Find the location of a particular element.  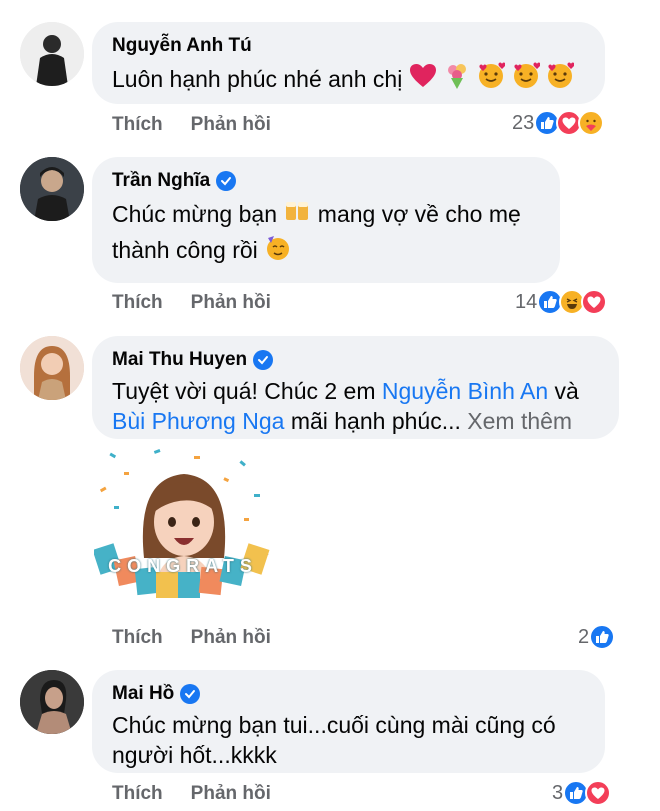

comment-author: Trần Nghĩa is located at coordinates (326, 181).